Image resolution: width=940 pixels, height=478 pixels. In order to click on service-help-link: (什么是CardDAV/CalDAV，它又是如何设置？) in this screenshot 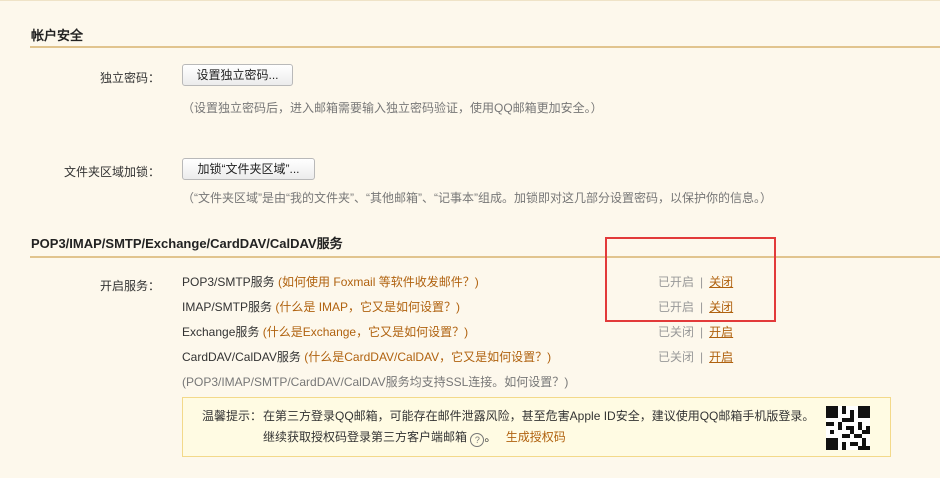, I will do `click(427, 357)`.